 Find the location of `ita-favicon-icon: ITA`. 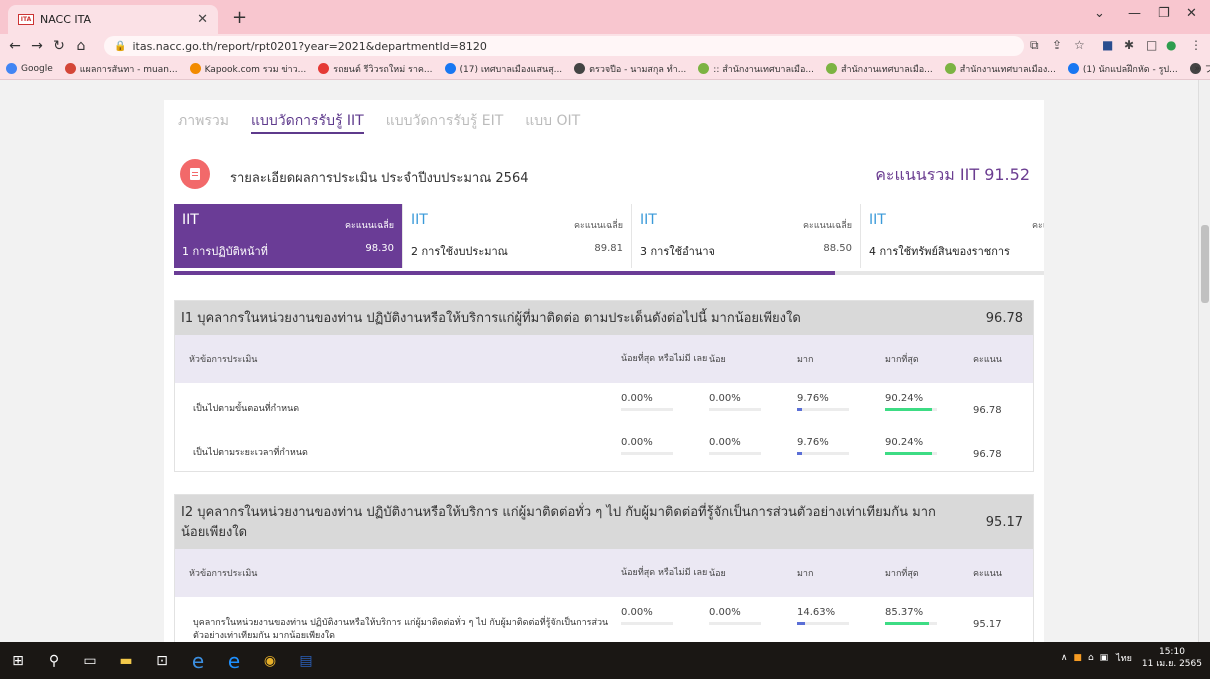

ita-favicon-icon: ITA is located at coordinates (26, 19).